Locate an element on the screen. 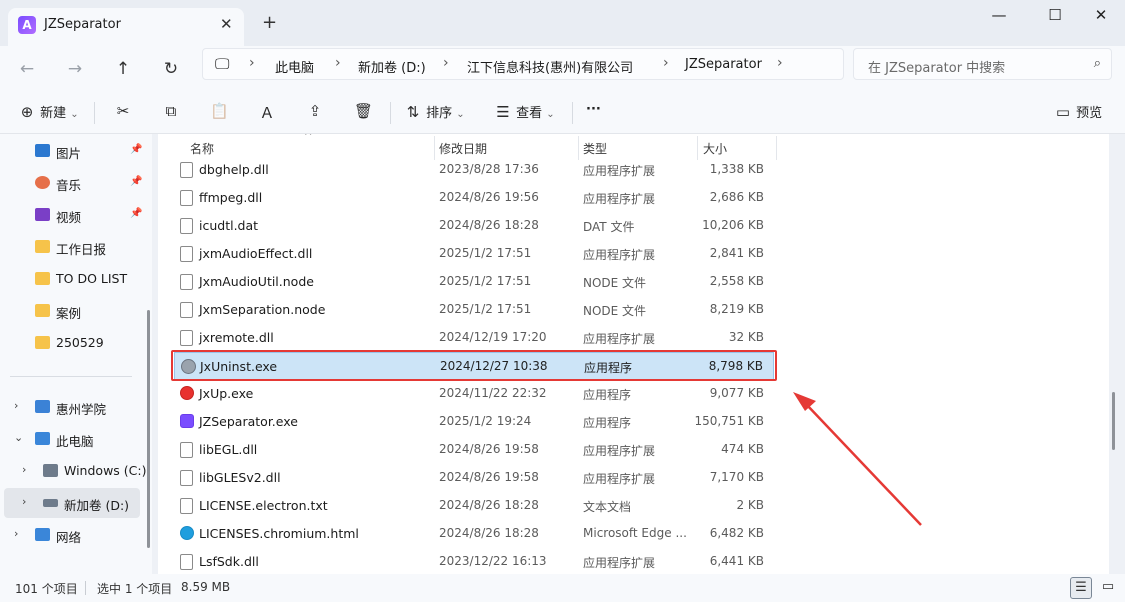 Image resolution: width=1125 pixels, height=602 pixels. table-row: LsfSdk.dll 2023/12/22 16:13 应用程序扩展 6,441 KB is located at coordinates (474, 561).